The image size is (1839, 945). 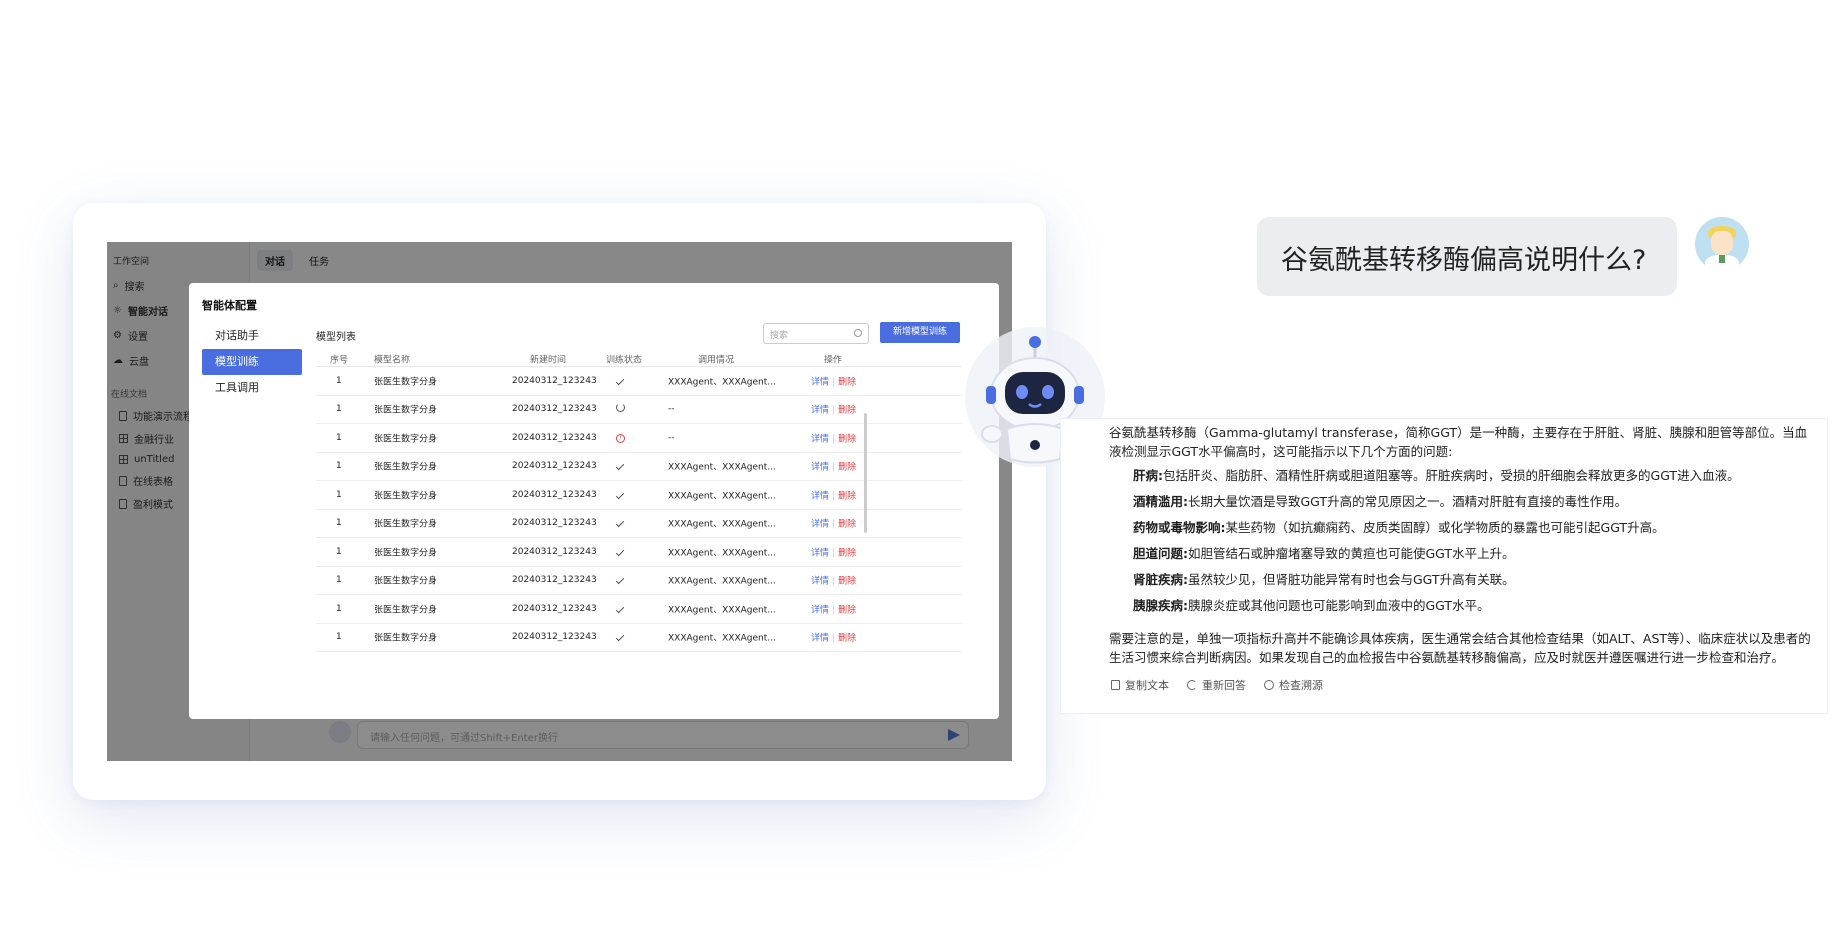 I want to click on answer-actions: 复制文本 重新回答 检查溯源, so click(x=1217, y=685).